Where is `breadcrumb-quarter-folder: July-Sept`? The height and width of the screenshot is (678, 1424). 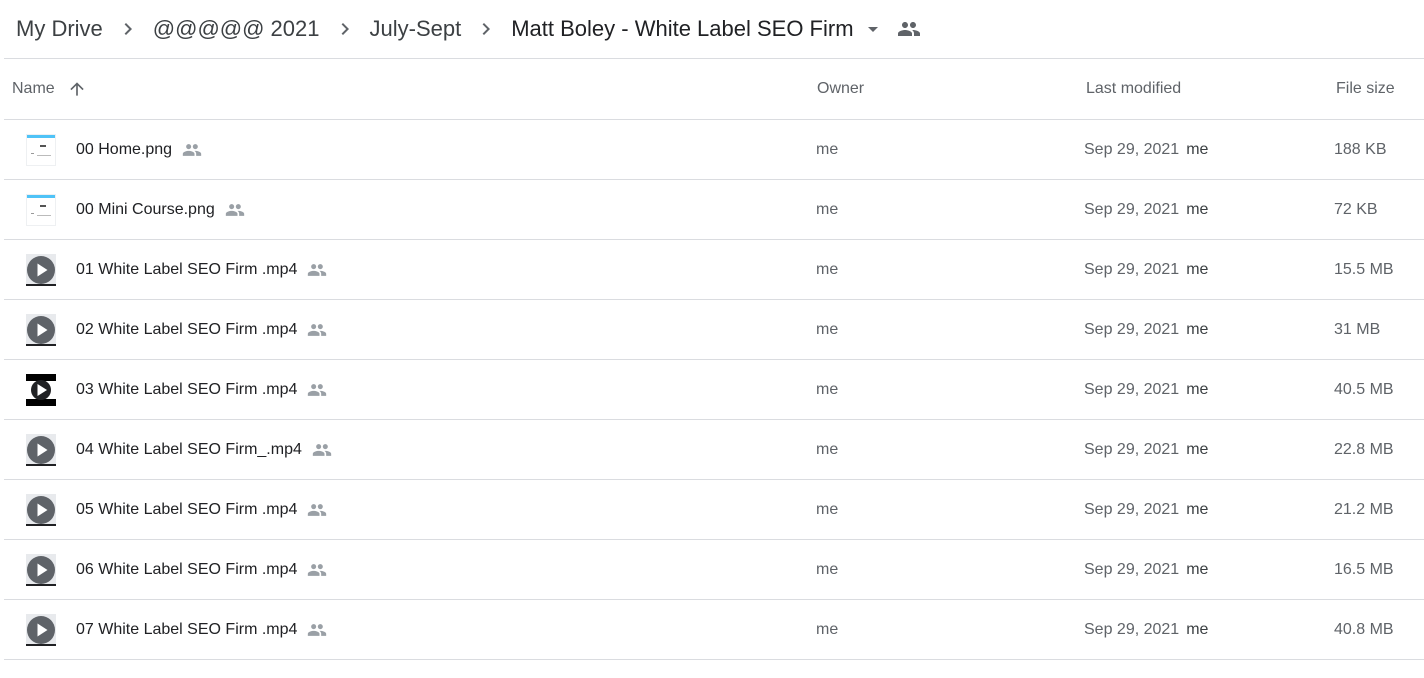 breadcrumb-quarter-folder: July-Sept is located at coordinates (416, 29).